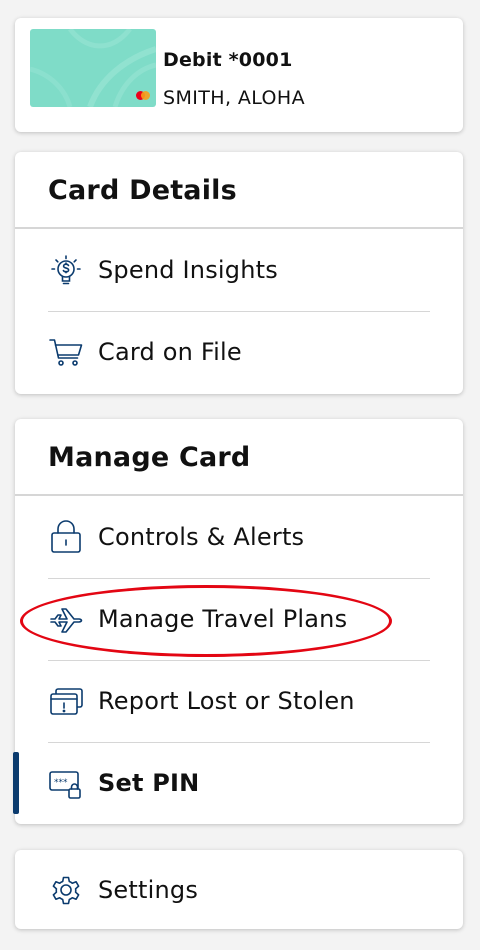 The image size is (480, 950). Describe the element at coordinates (148, 889) in the screenshot. I see `menu-item-label: Settings` at that location.